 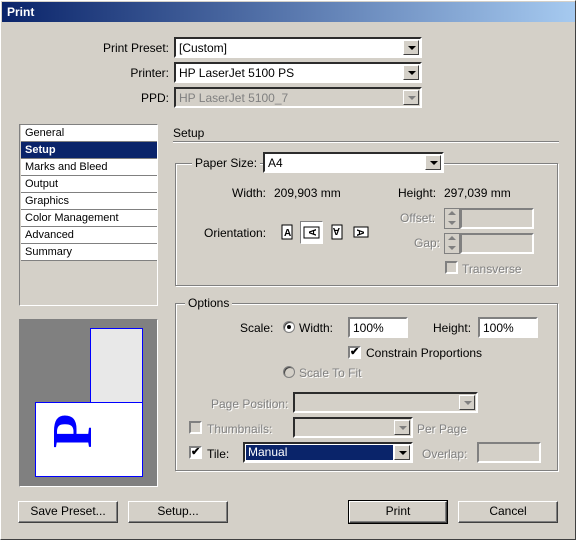 I want to click on reverse-landscape-icon: A, so click(x=361, y=232).